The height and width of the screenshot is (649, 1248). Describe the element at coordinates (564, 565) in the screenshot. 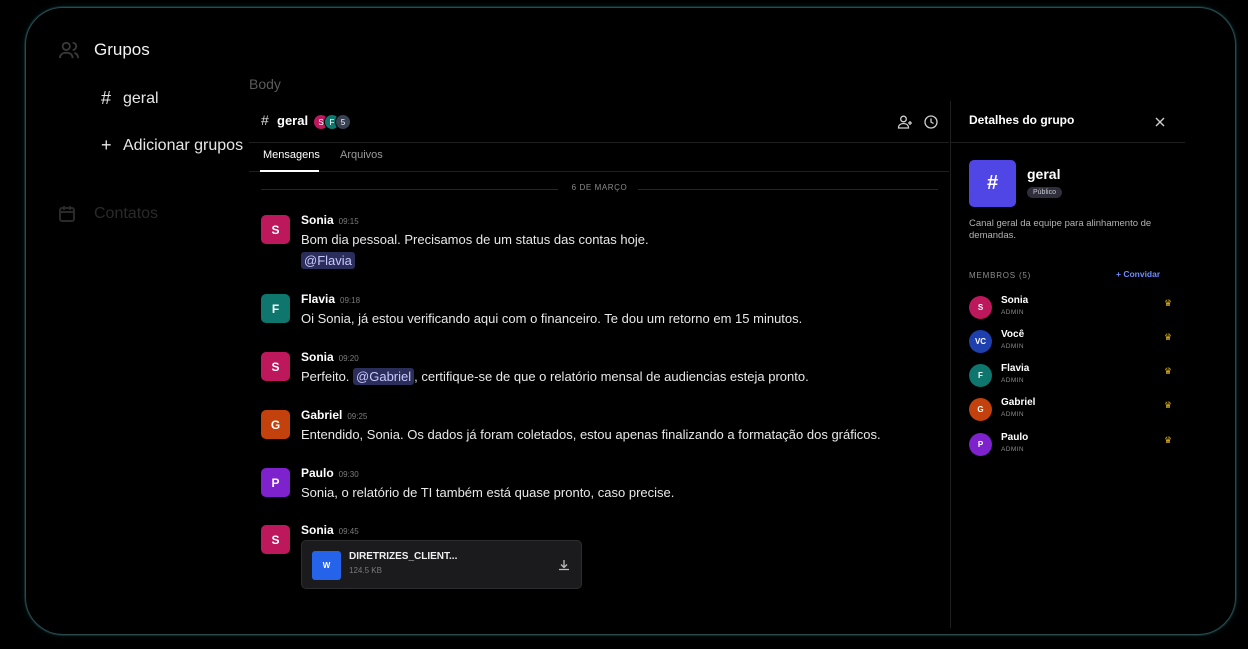

I see `download-icon` at that location.